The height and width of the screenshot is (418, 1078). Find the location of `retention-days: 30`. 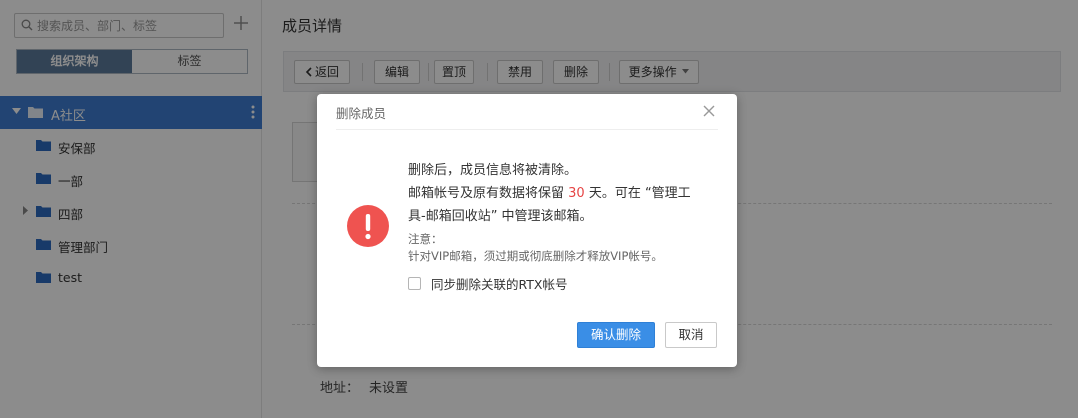

retention-days: 30 is located at coordinates (576, 193).